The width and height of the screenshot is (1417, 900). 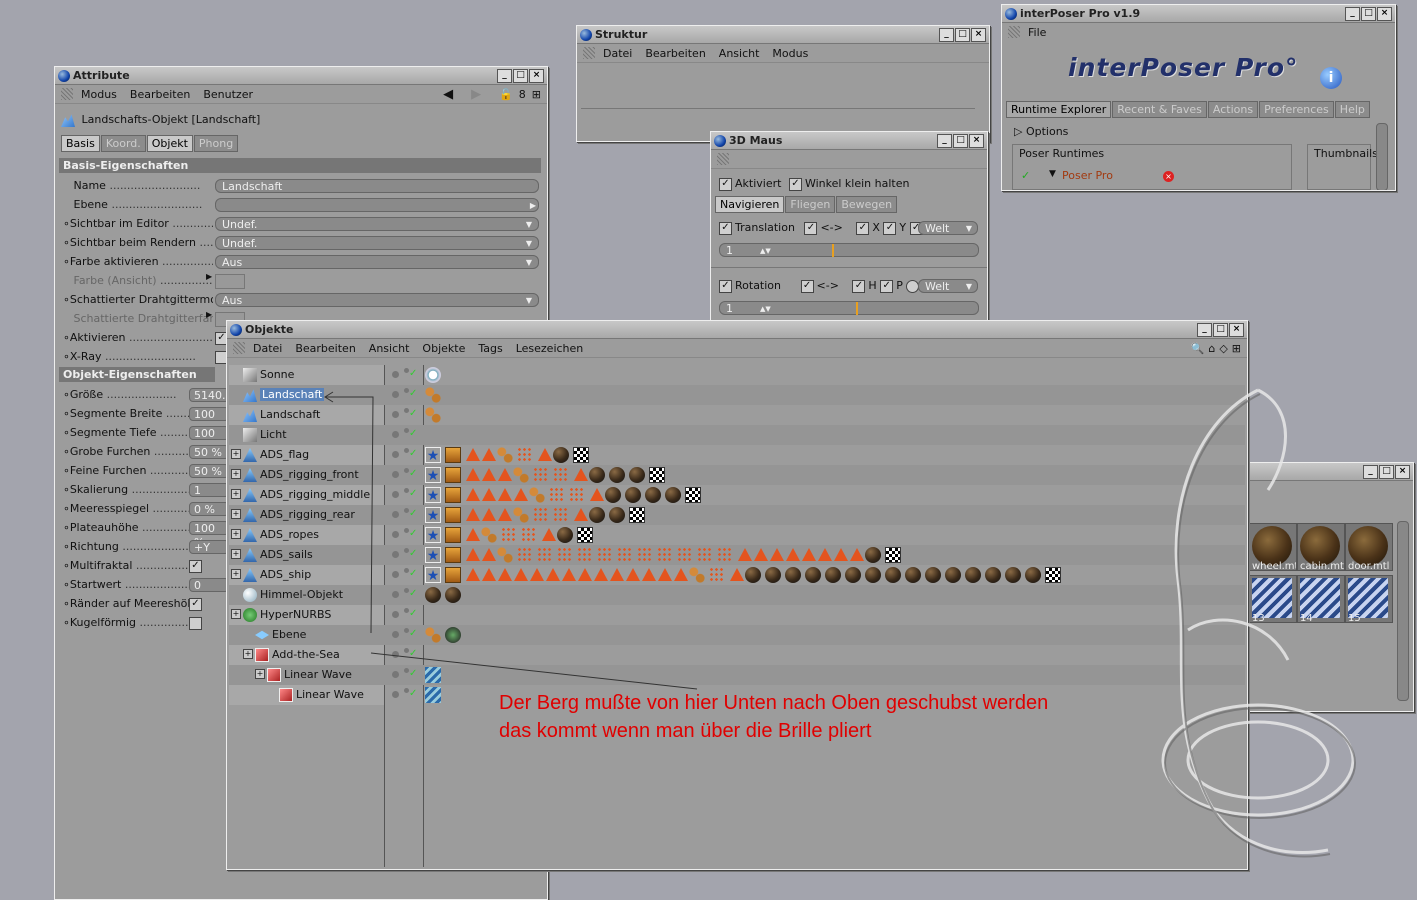 What do you see at coordinates (1059, 109) in the screenshot?
I see `tab-runtime-explorer: Runtime Explorer` at bounding box center [1059, 109].